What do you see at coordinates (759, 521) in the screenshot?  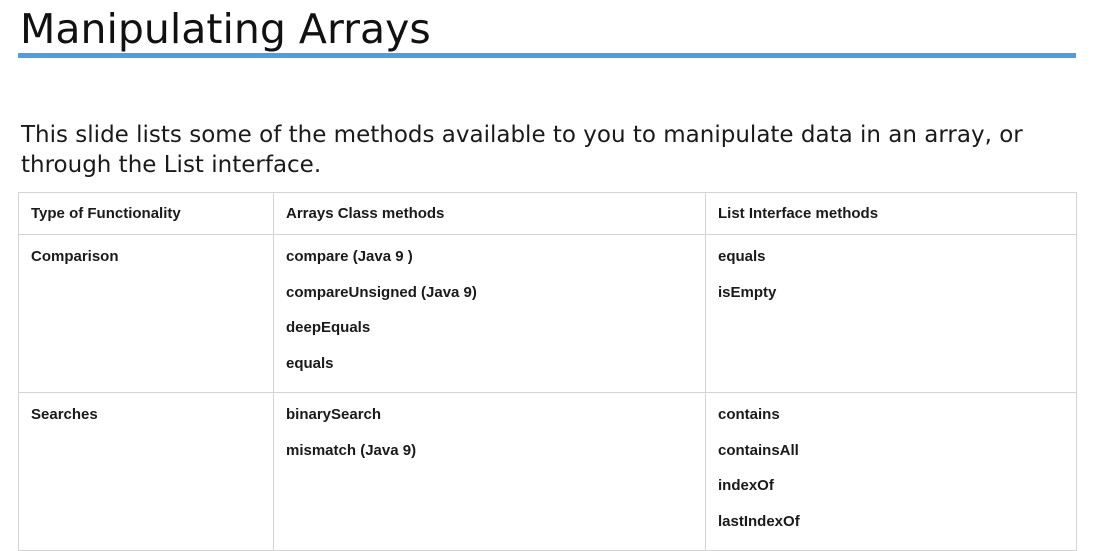 I see `list-method-item: lastIndexOf` at bounding box center [759, 521].